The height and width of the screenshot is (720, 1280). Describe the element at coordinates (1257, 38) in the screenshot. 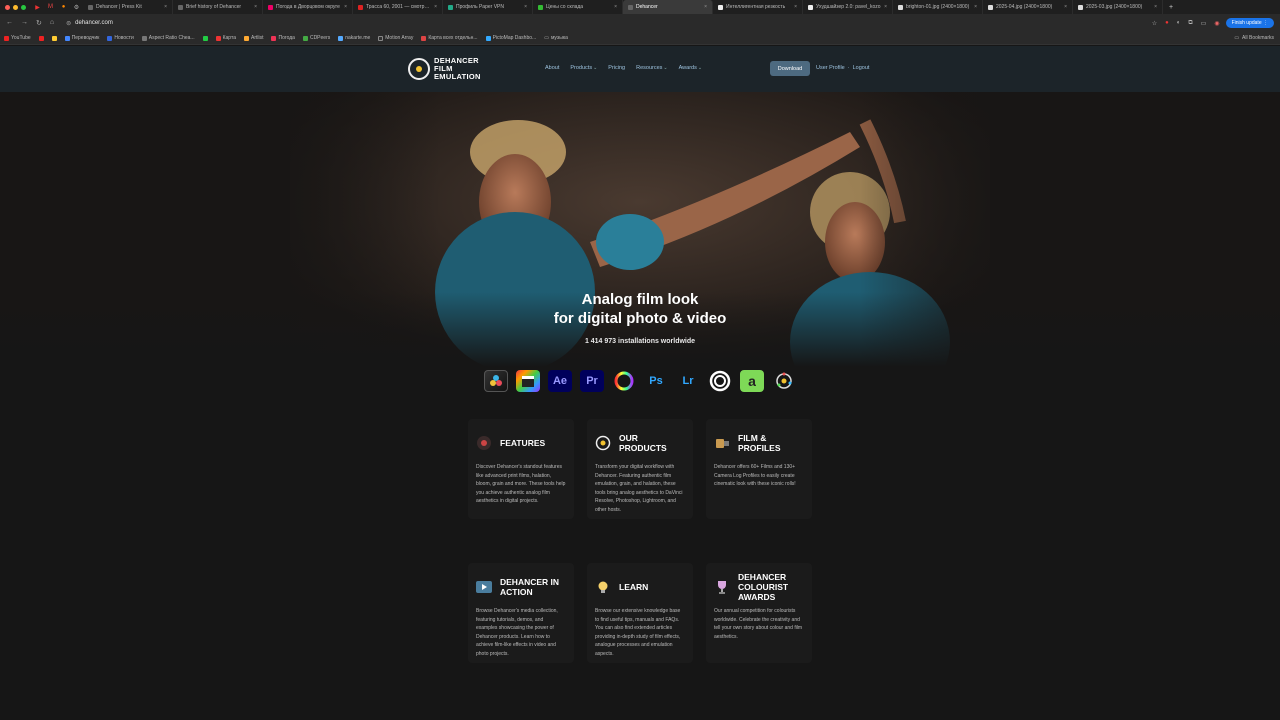

I see `all-bookmarks: ▭ All Bookmarks` at that location.